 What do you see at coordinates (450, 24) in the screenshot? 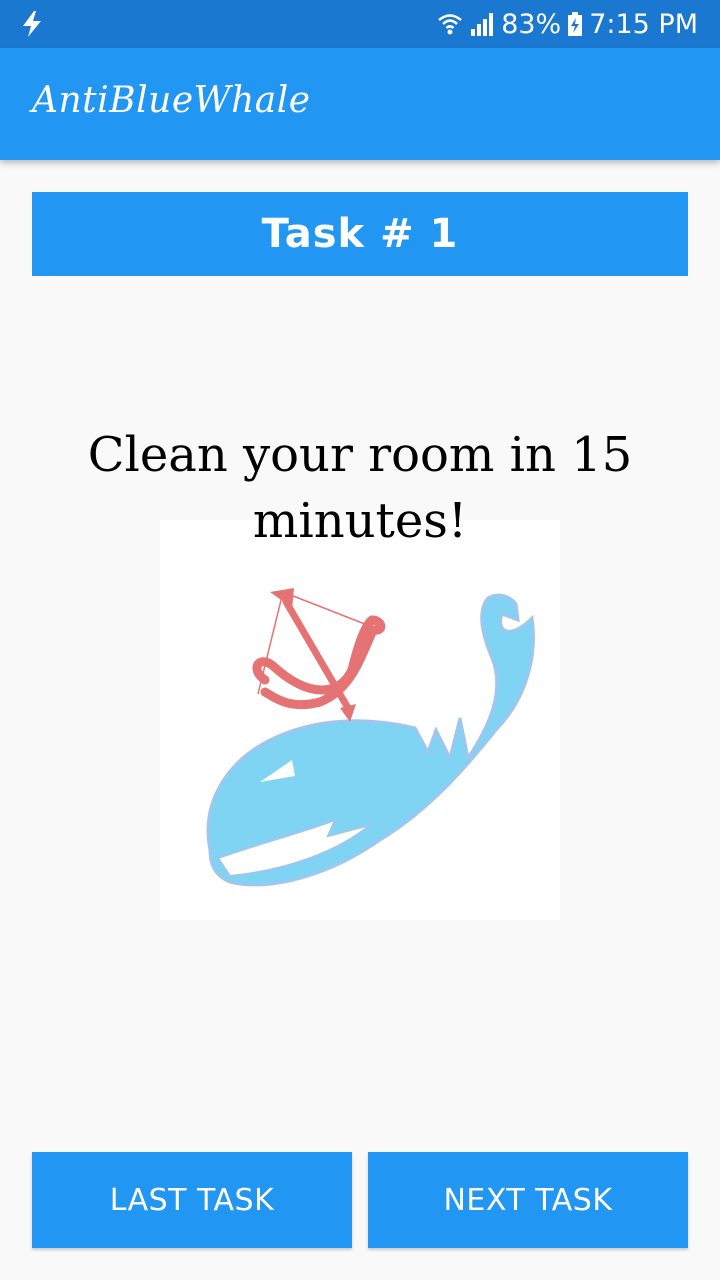
I see `wifi-icon` at bounding box center [450, 24].